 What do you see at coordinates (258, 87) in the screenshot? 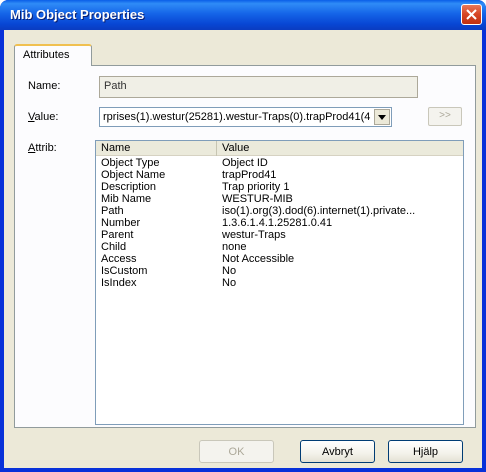
I see `name-field: Path` at bounding box center [258, 87].